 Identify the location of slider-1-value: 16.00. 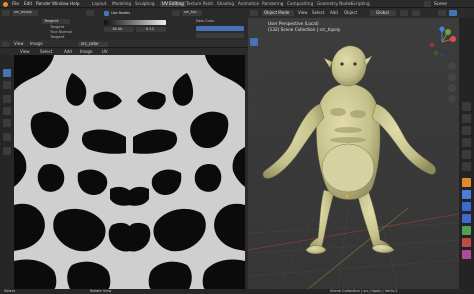
(117, 28).